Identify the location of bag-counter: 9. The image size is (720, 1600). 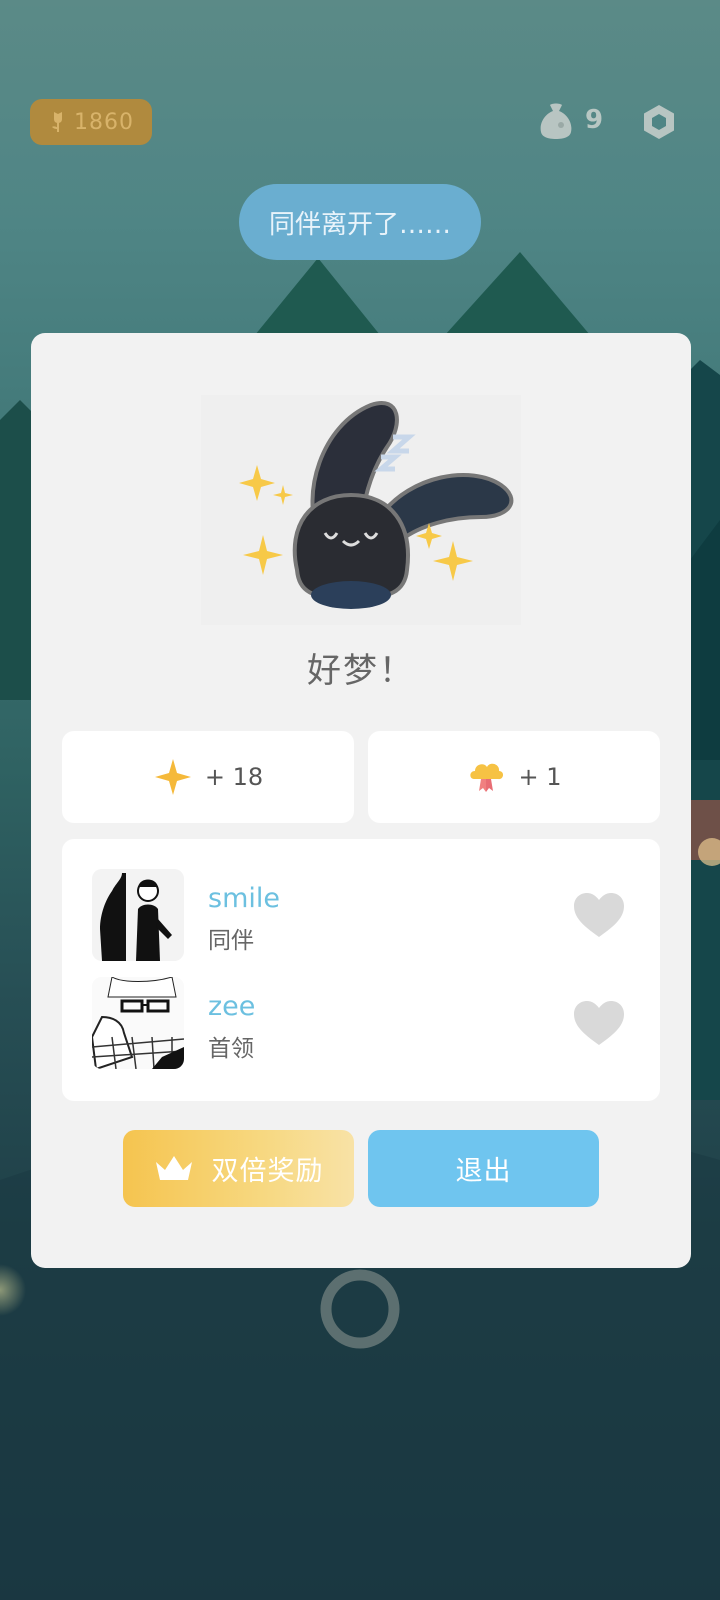
(569, 120).